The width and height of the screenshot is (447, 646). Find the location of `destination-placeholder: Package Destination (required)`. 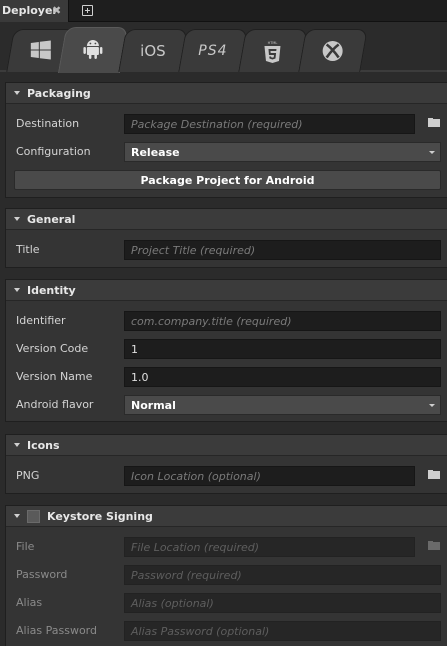

destination-placeholder: Package Destination (required) is located at coordinates (217, 124).